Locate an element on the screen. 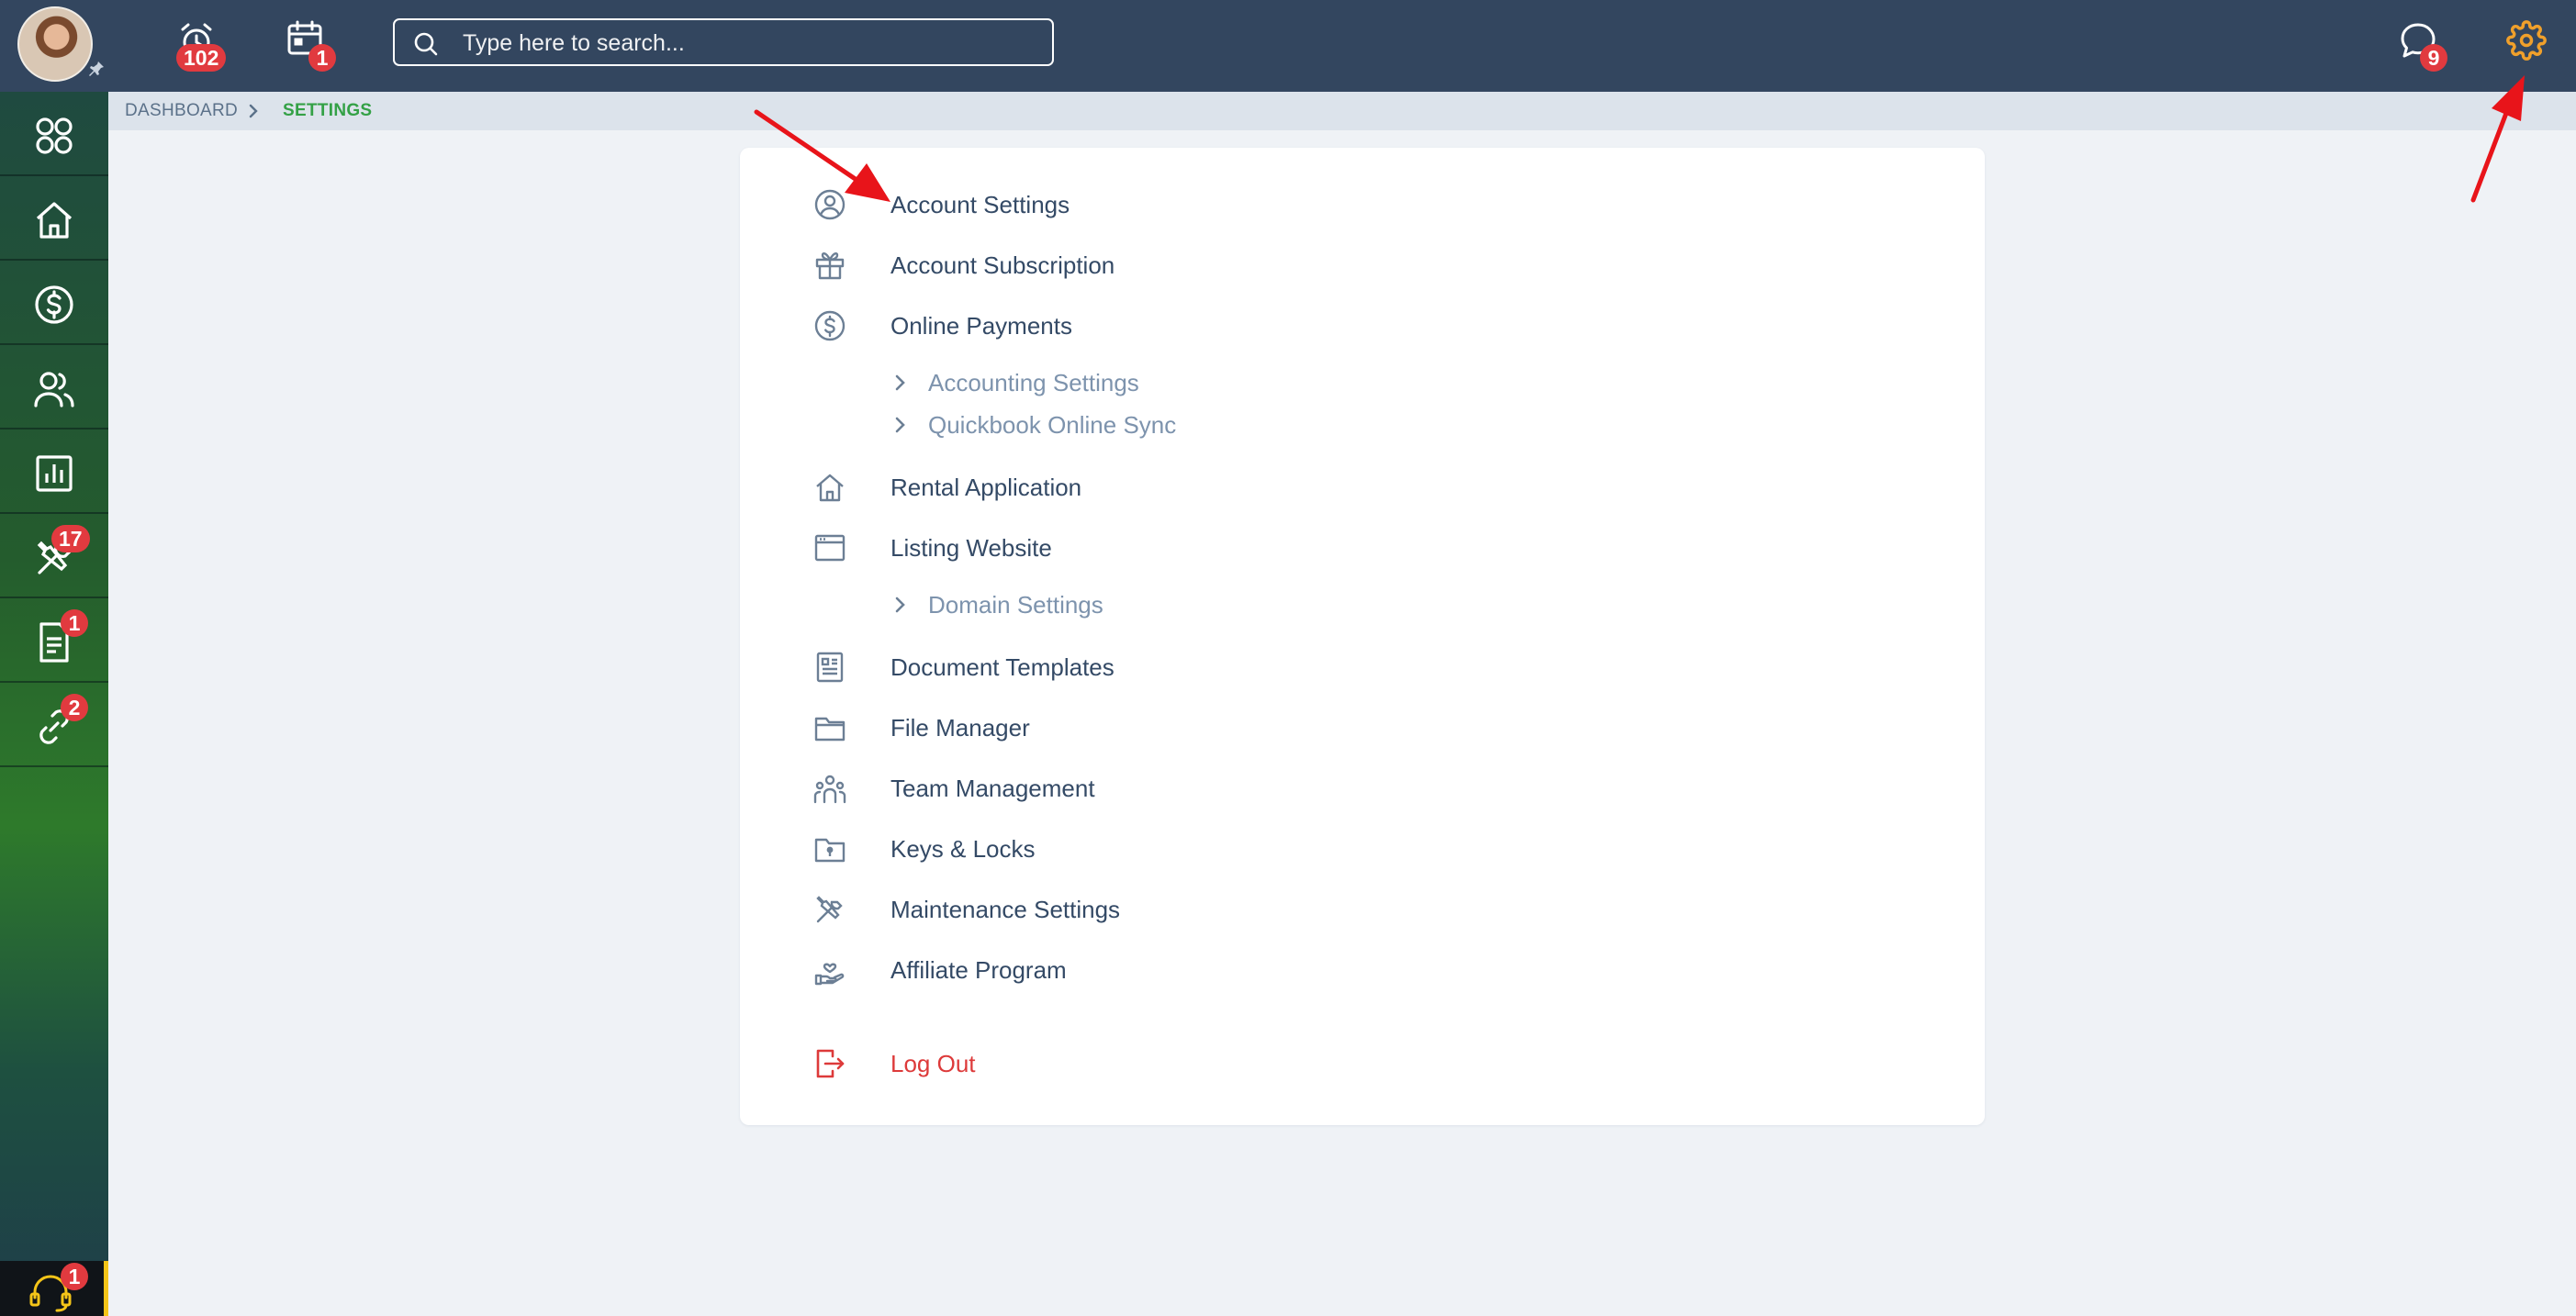  alarm-badge: 102 is located at coordinates (201, 58).